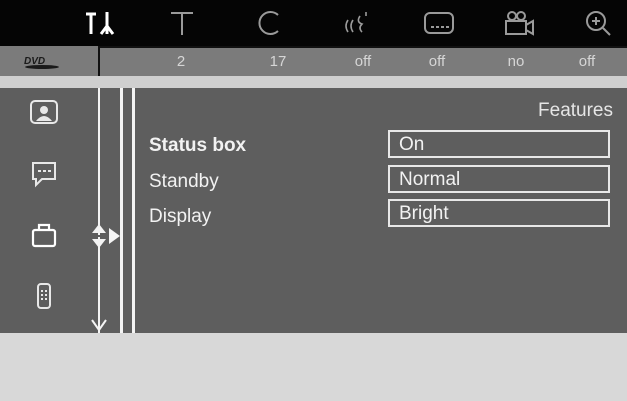 The width and height of the screenshot is (627, 401). Describe the element at coordinates (99, 61) in the screenshot. I see `status-separator` at that location.